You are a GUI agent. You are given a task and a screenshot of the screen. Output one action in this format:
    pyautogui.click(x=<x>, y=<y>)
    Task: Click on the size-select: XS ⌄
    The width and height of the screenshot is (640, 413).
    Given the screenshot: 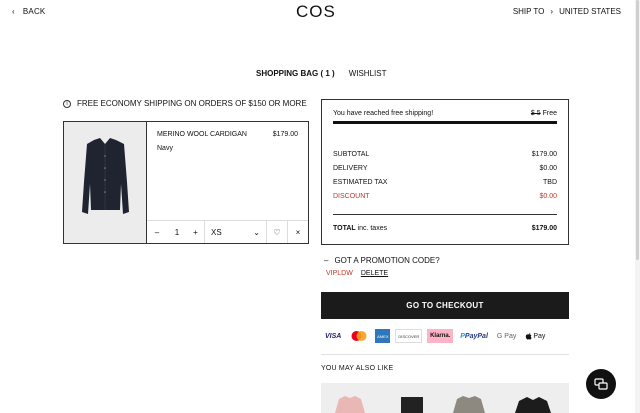 What is the action you would take?
    pyautogui.click(x=236, y=232)
    